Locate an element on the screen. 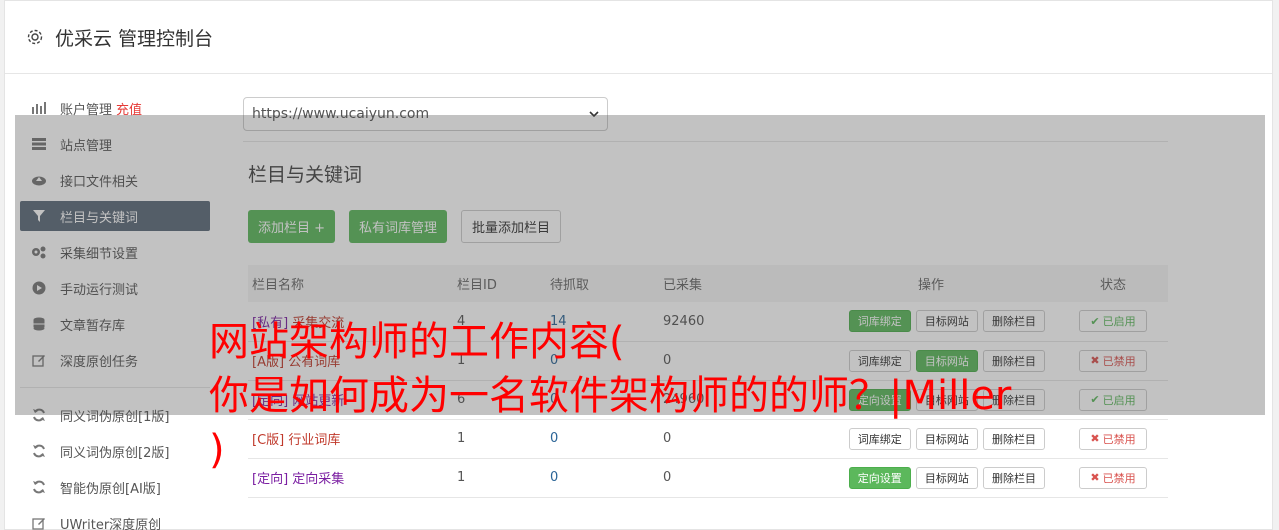 Image resolution: width=1279 pixels, height=530 pixels. sidebar-item-label: 智能伪原创[AI版] is located at coordinates (110, 489).